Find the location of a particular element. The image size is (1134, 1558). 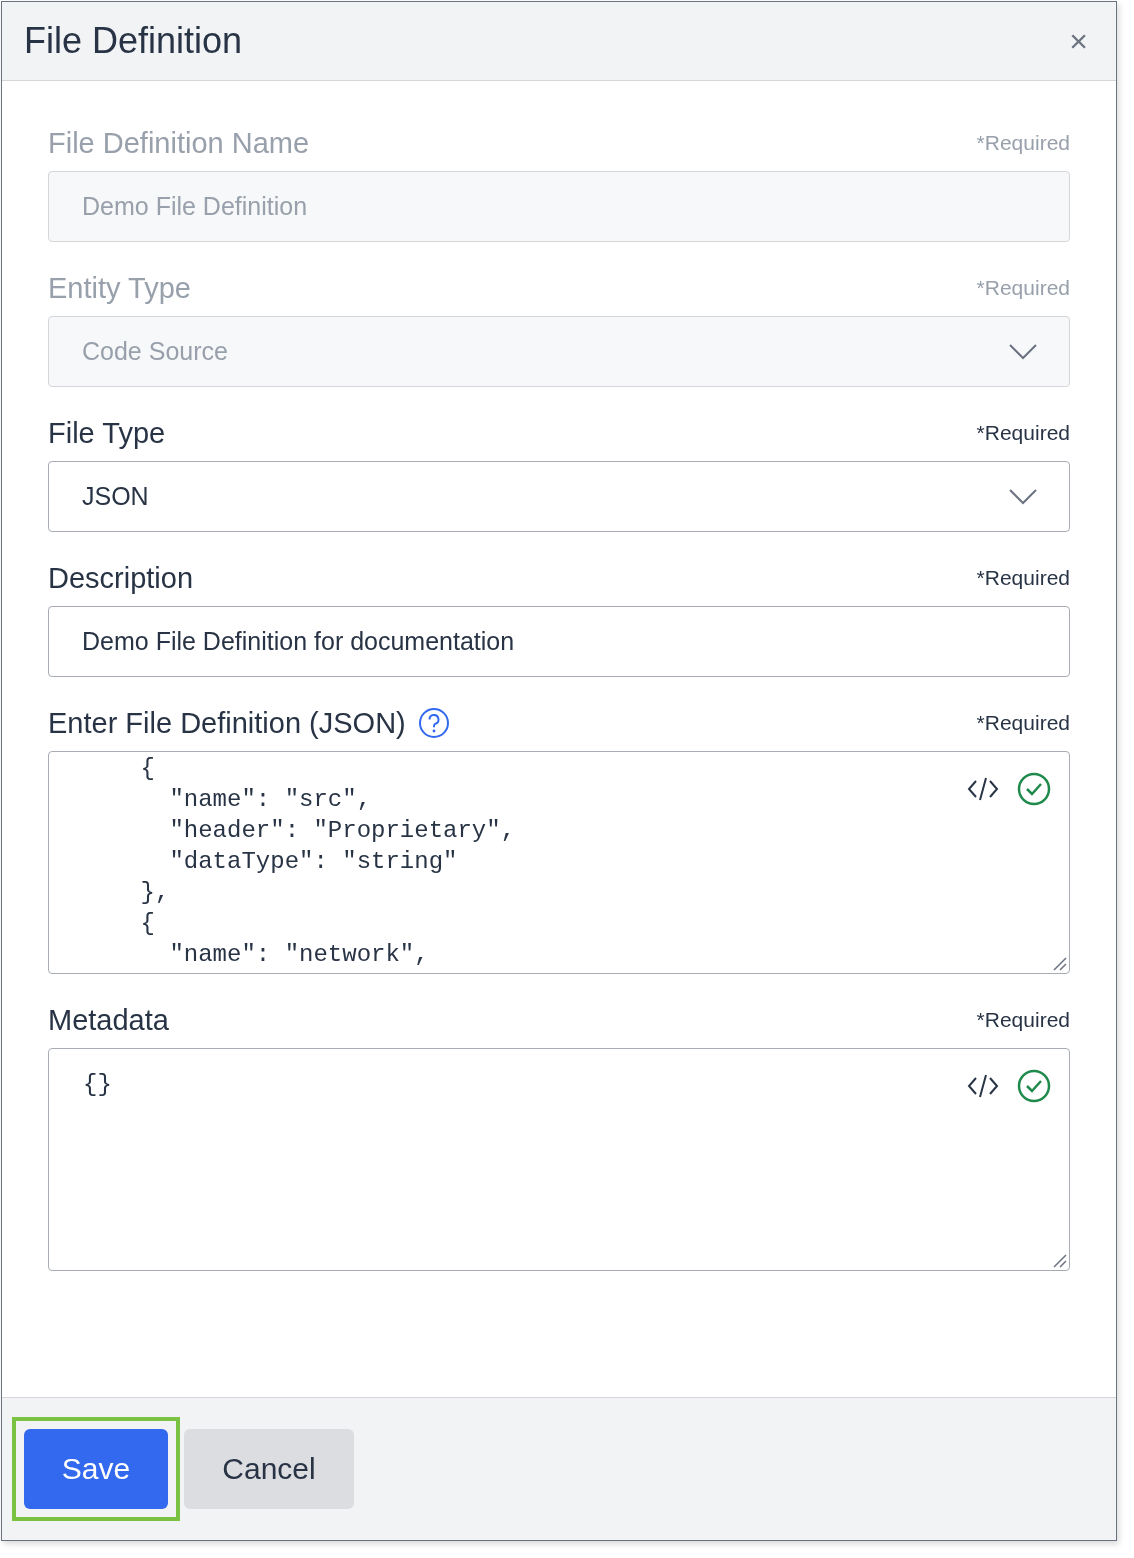

save-button: Save is located at coordinates (96, 1469).